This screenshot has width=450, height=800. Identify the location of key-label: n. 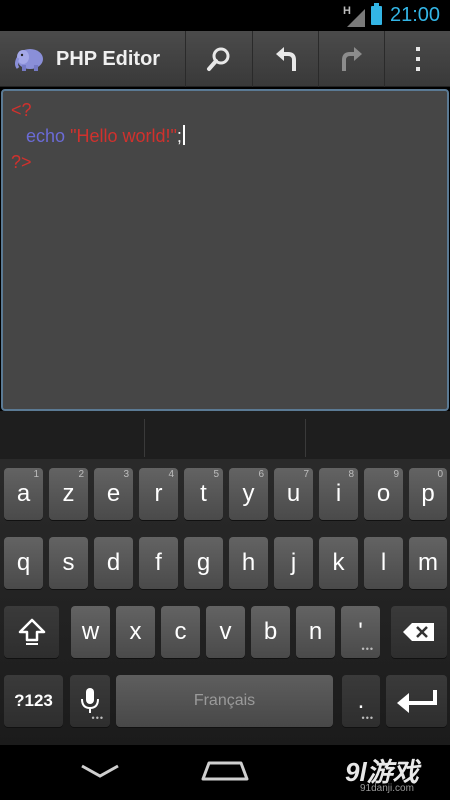
(315, 631).